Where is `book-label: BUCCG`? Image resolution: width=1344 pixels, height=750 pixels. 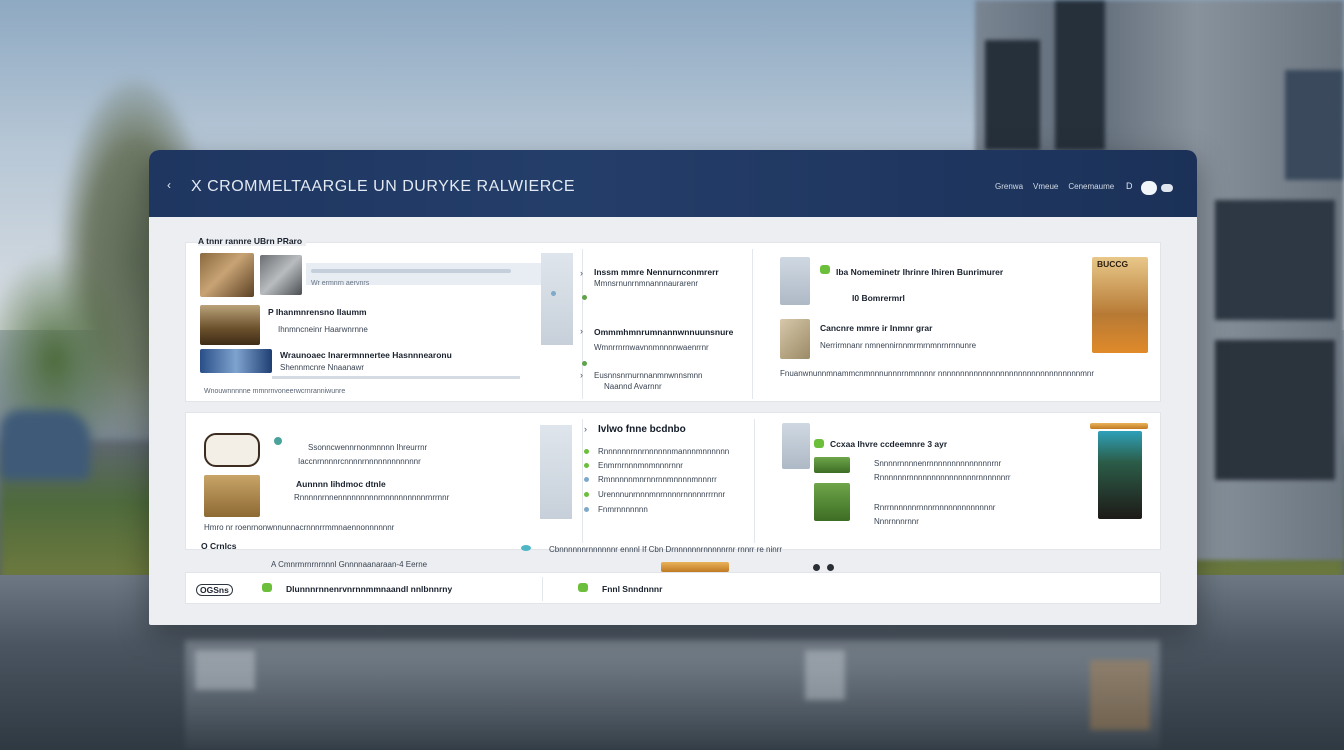 book-label: BUCCG is located at coordinates (1113, 264).